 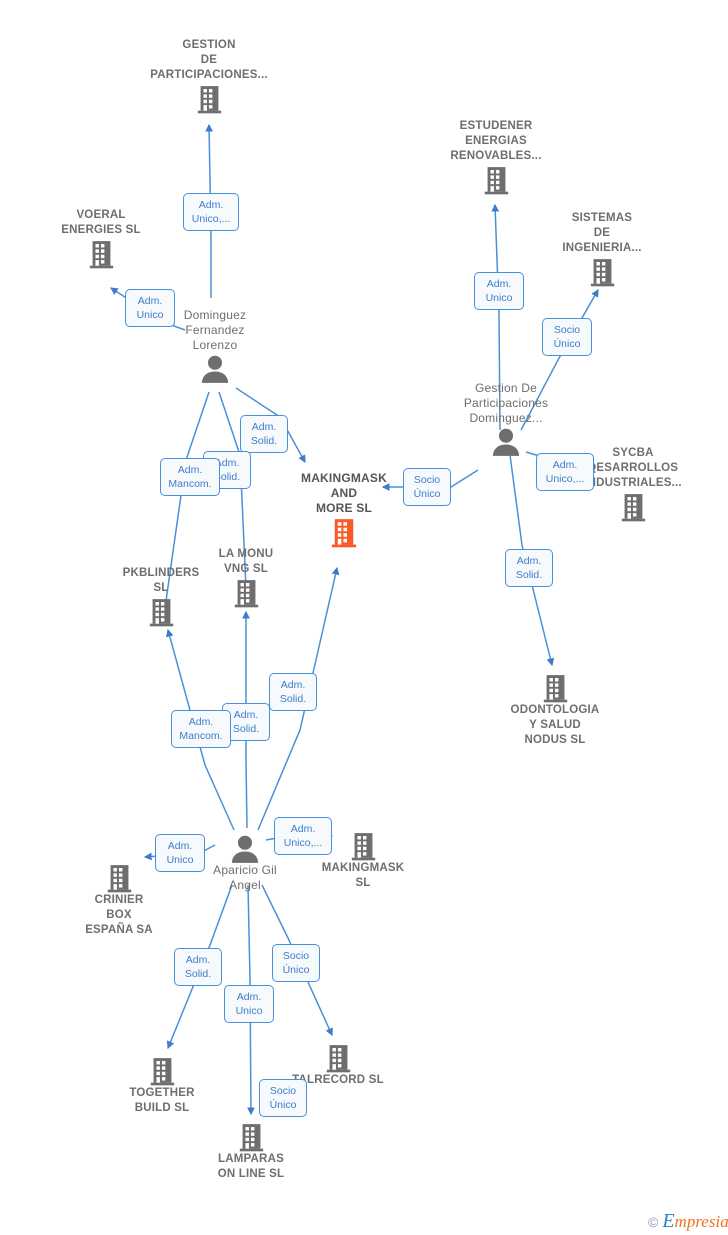 What do you see at coordinates (198, 967) in the screenshot?
I see `relation-label-rel_16: Adm. Solid.` at bounding box center [198, 967].